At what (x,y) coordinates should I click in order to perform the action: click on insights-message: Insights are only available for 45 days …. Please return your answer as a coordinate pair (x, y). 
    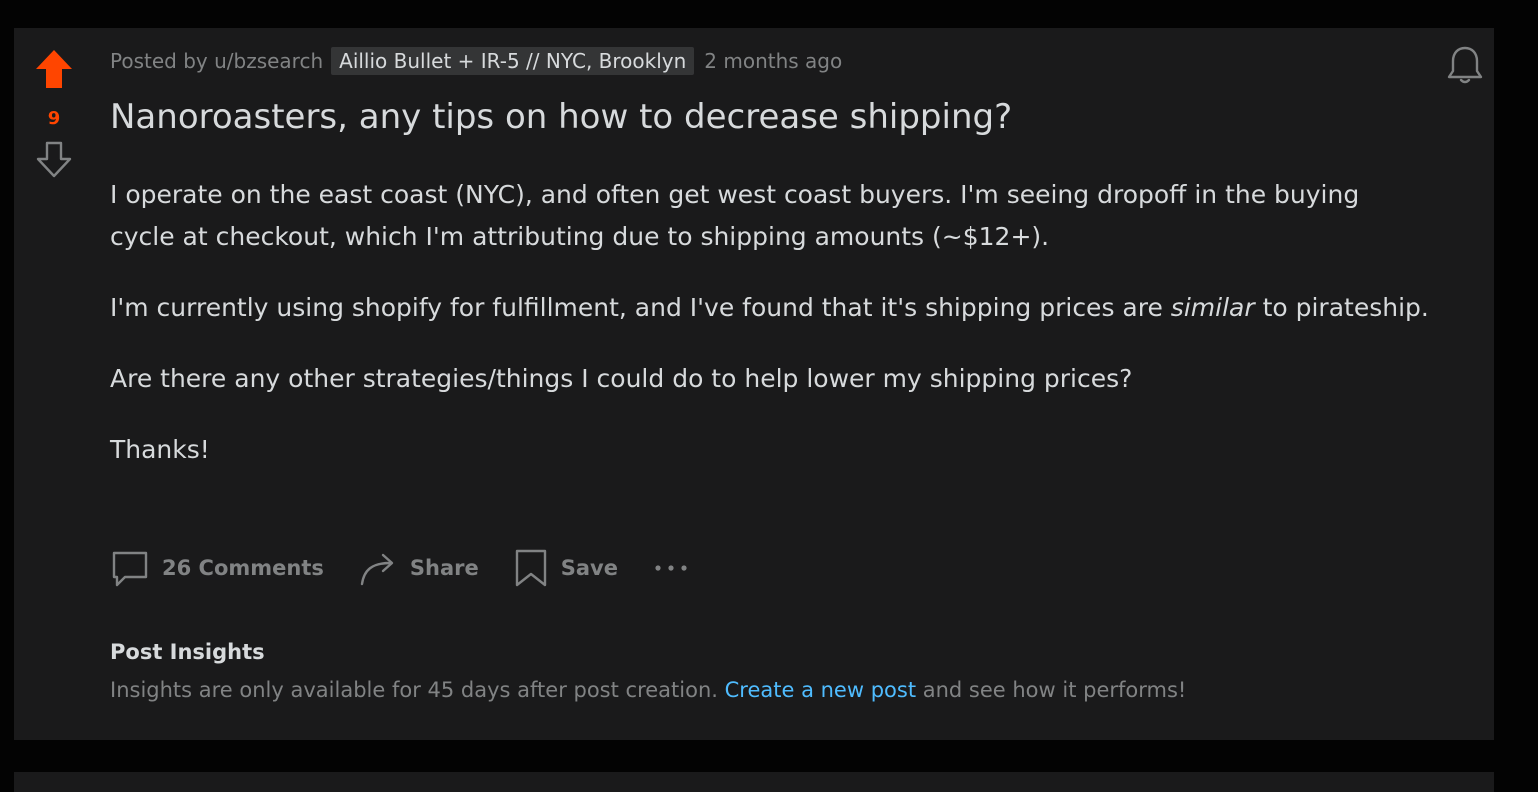
    Looking at the image, I should click on (648, 690).